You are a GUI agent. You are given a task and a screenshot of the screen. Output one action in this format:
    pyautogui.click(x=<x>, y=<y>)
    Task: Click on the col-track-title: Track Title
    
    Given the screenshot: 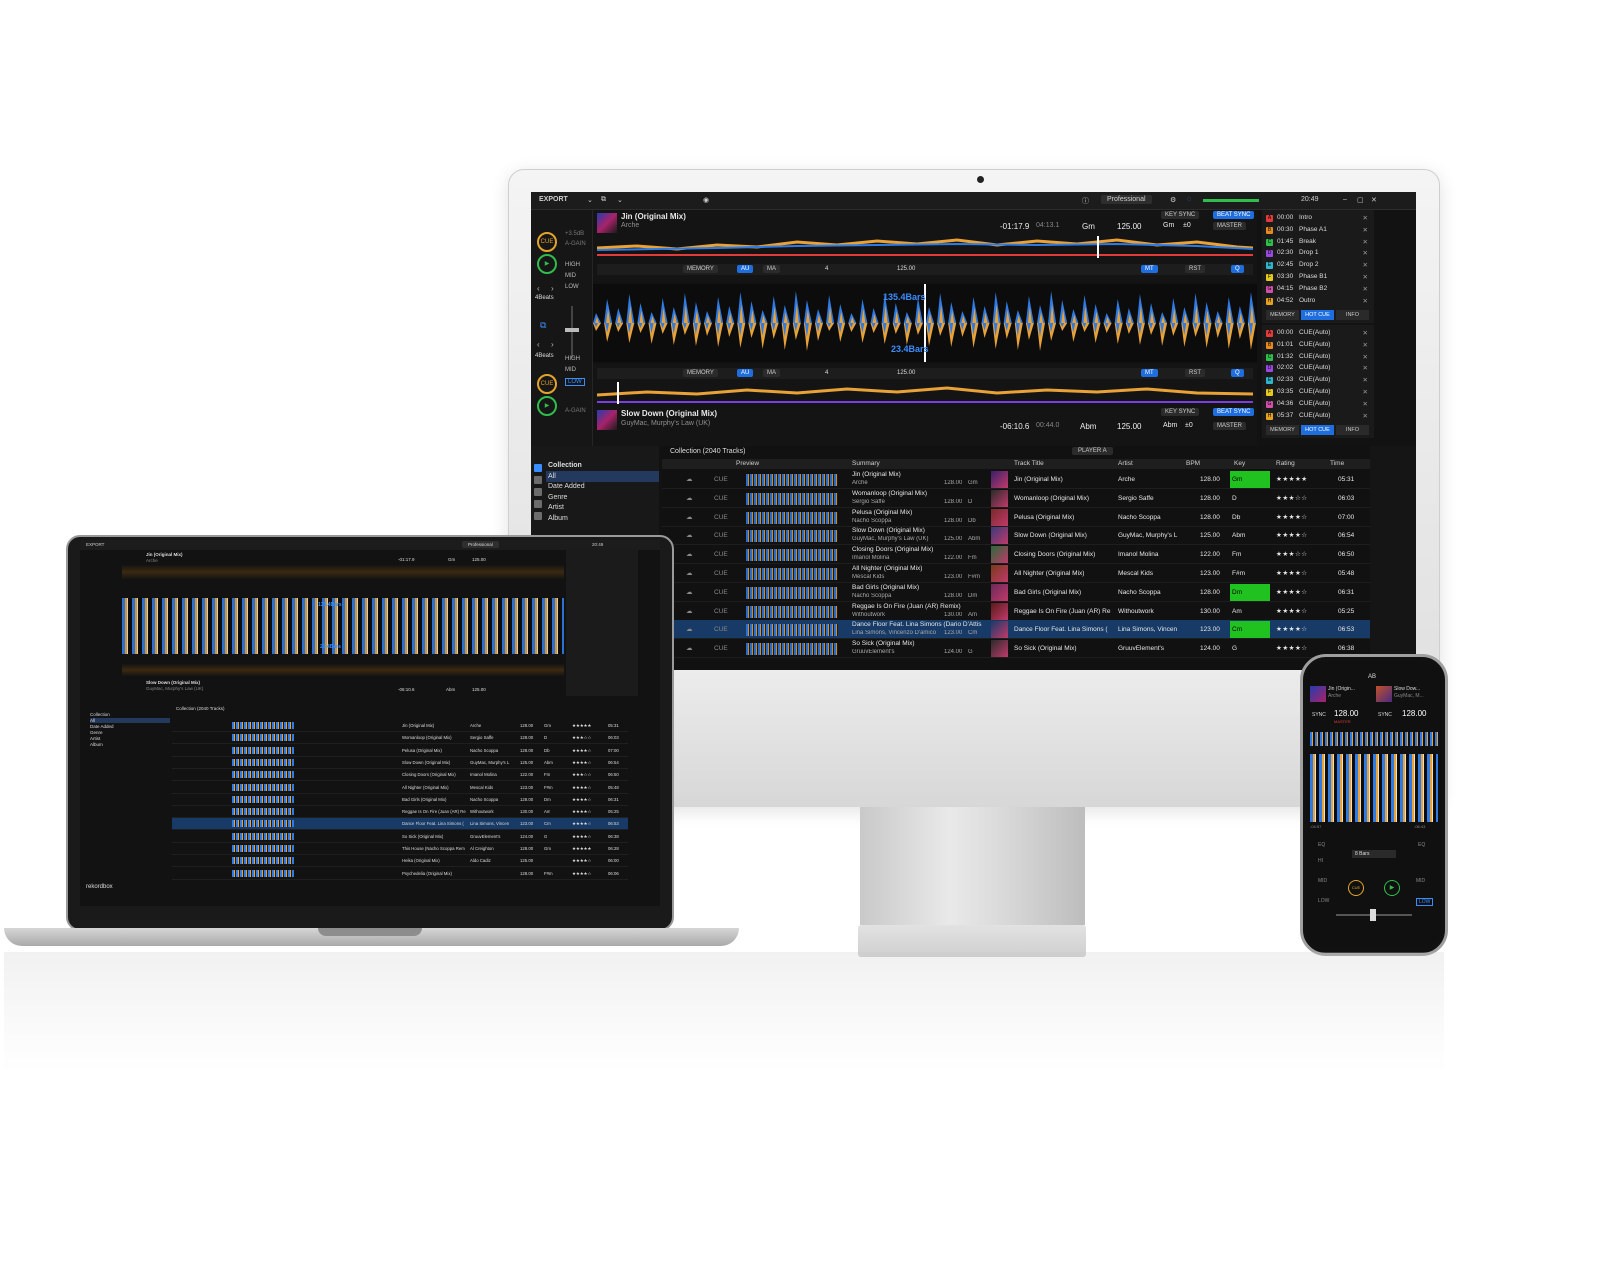 What is the action you would take?
    pyautogui.click(x=1029, y=463)
    